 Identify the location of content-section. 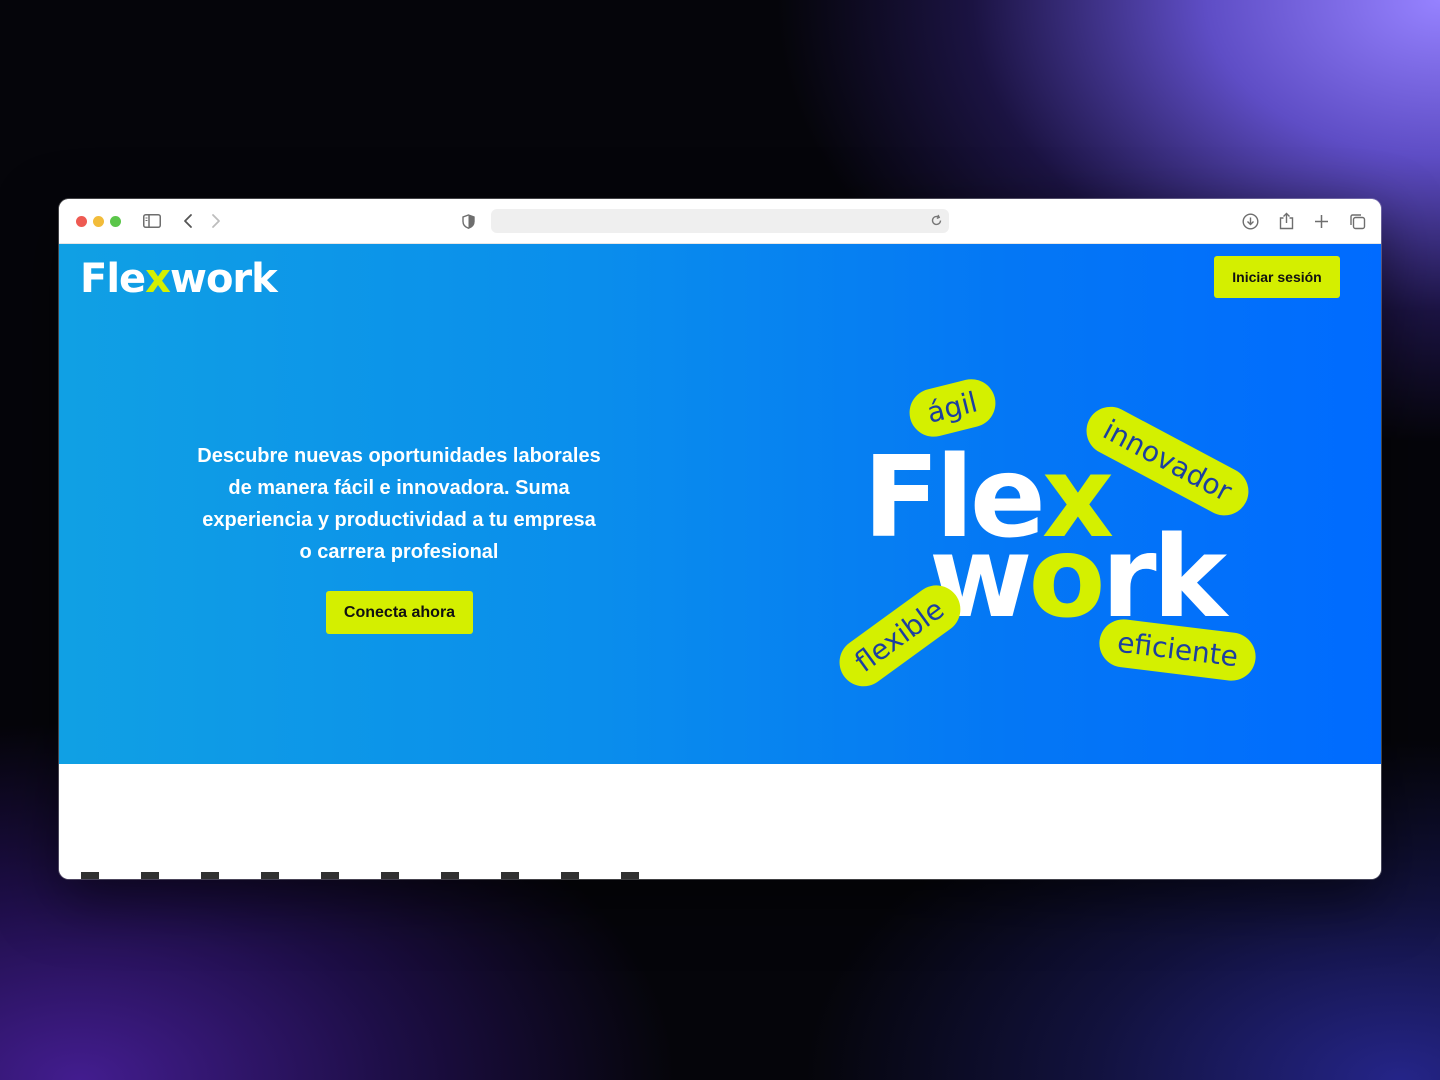
(720, 821).